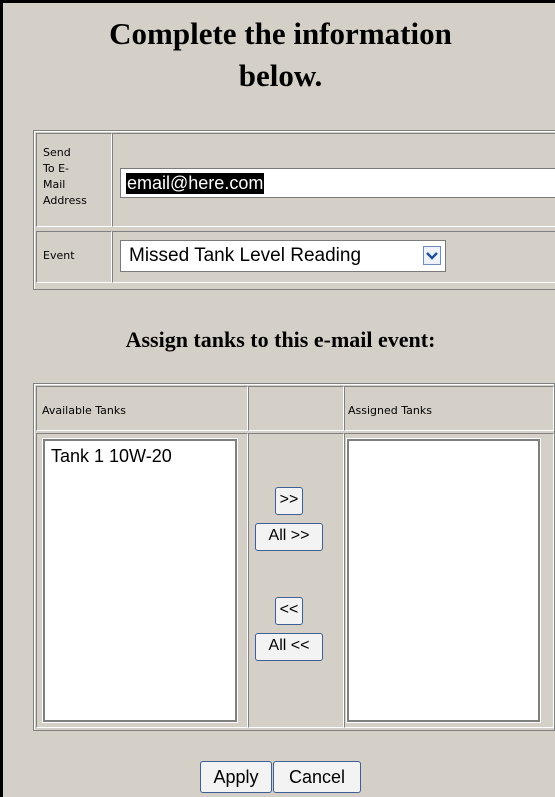 The width and height of the screenshot is (555, 797). I want to click on chevron-down-icon, so click(432, 255).